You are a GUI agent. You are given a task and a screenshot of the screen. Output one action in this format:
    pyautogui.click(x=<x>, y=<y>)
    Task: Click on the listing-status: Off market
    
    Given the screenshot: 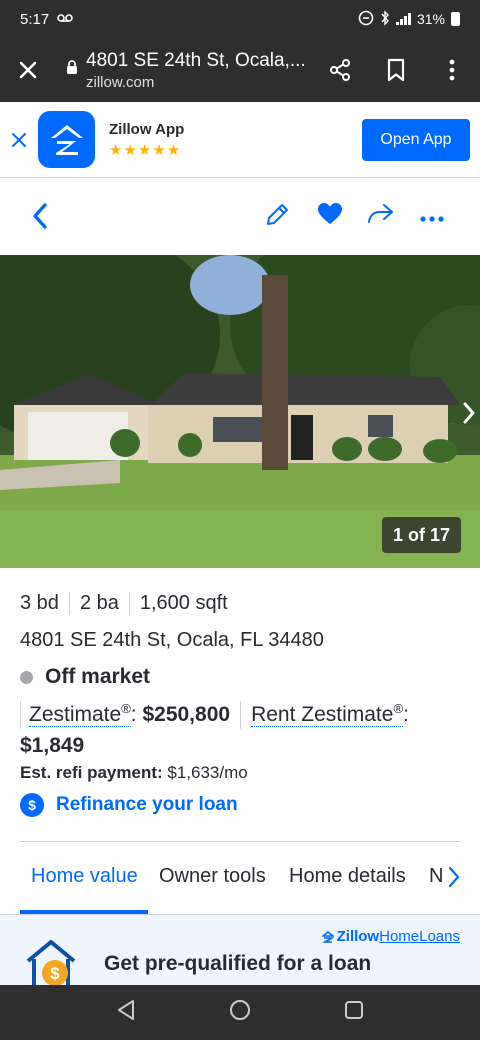 What is the action you would take?
    pyautogui.click(x=85, y=677)
    